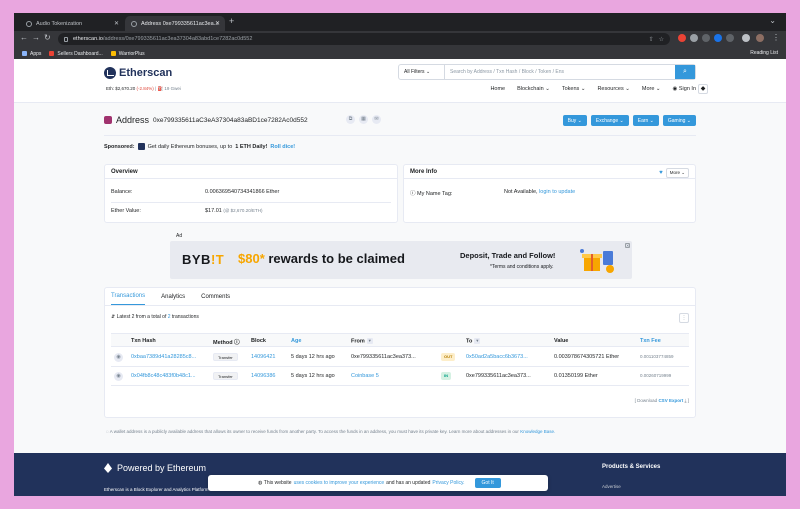 The image size is (800, 509). I want to click on csv-export-link: CSV Export, so click(670, 400).